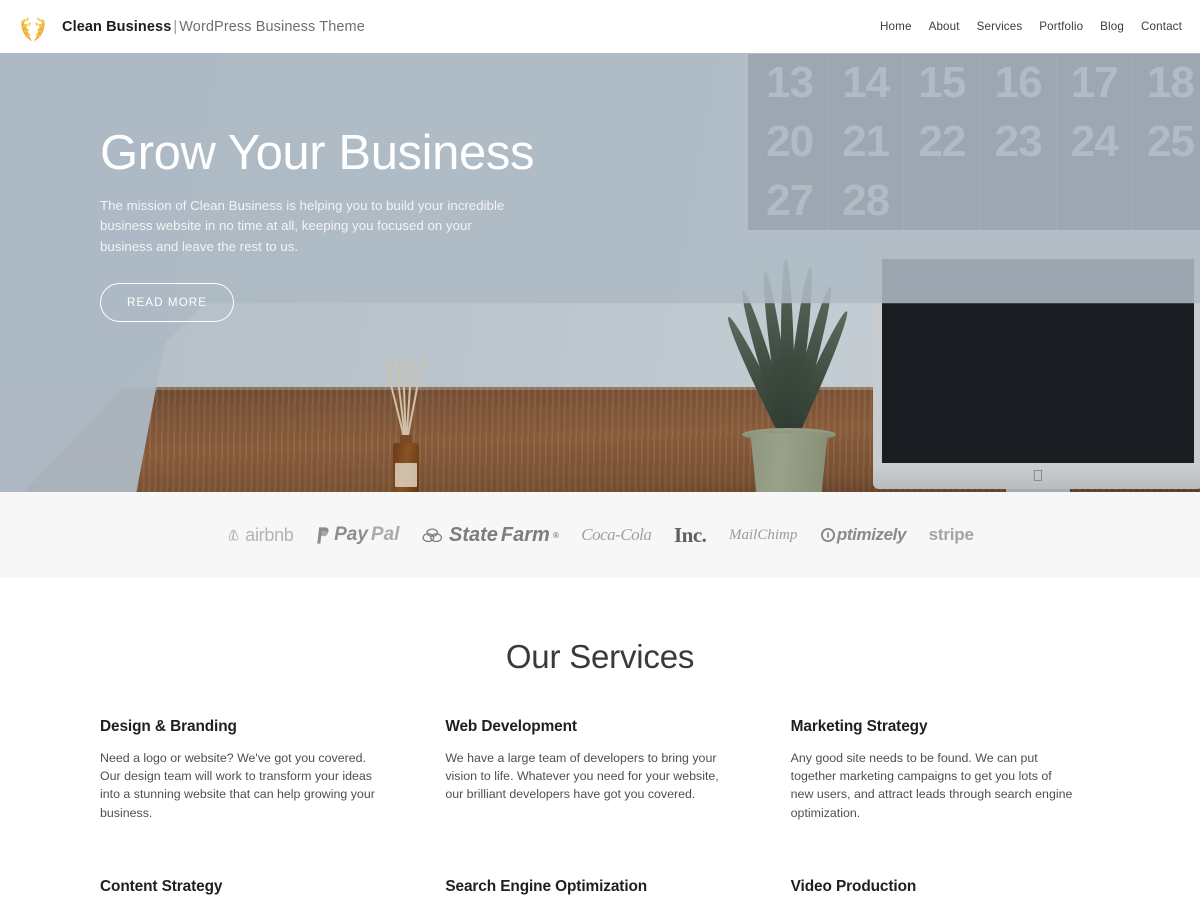 The width and height of the screenshot is (1200, 900). I want to click on bottle-label, so click(406, 475).